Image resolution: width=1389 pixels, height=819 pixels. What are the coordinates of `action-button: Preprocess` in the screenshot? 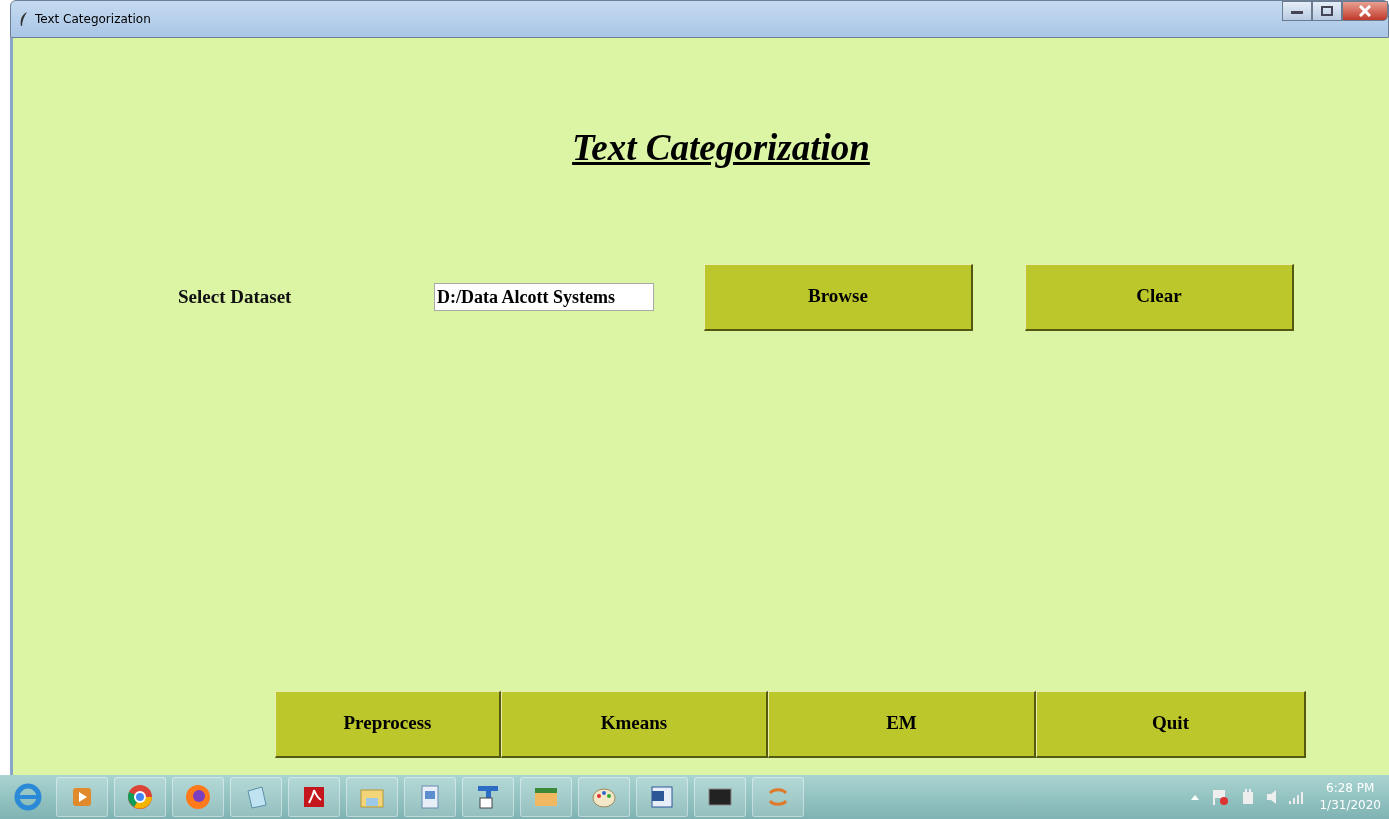 It's located at (388, 724).